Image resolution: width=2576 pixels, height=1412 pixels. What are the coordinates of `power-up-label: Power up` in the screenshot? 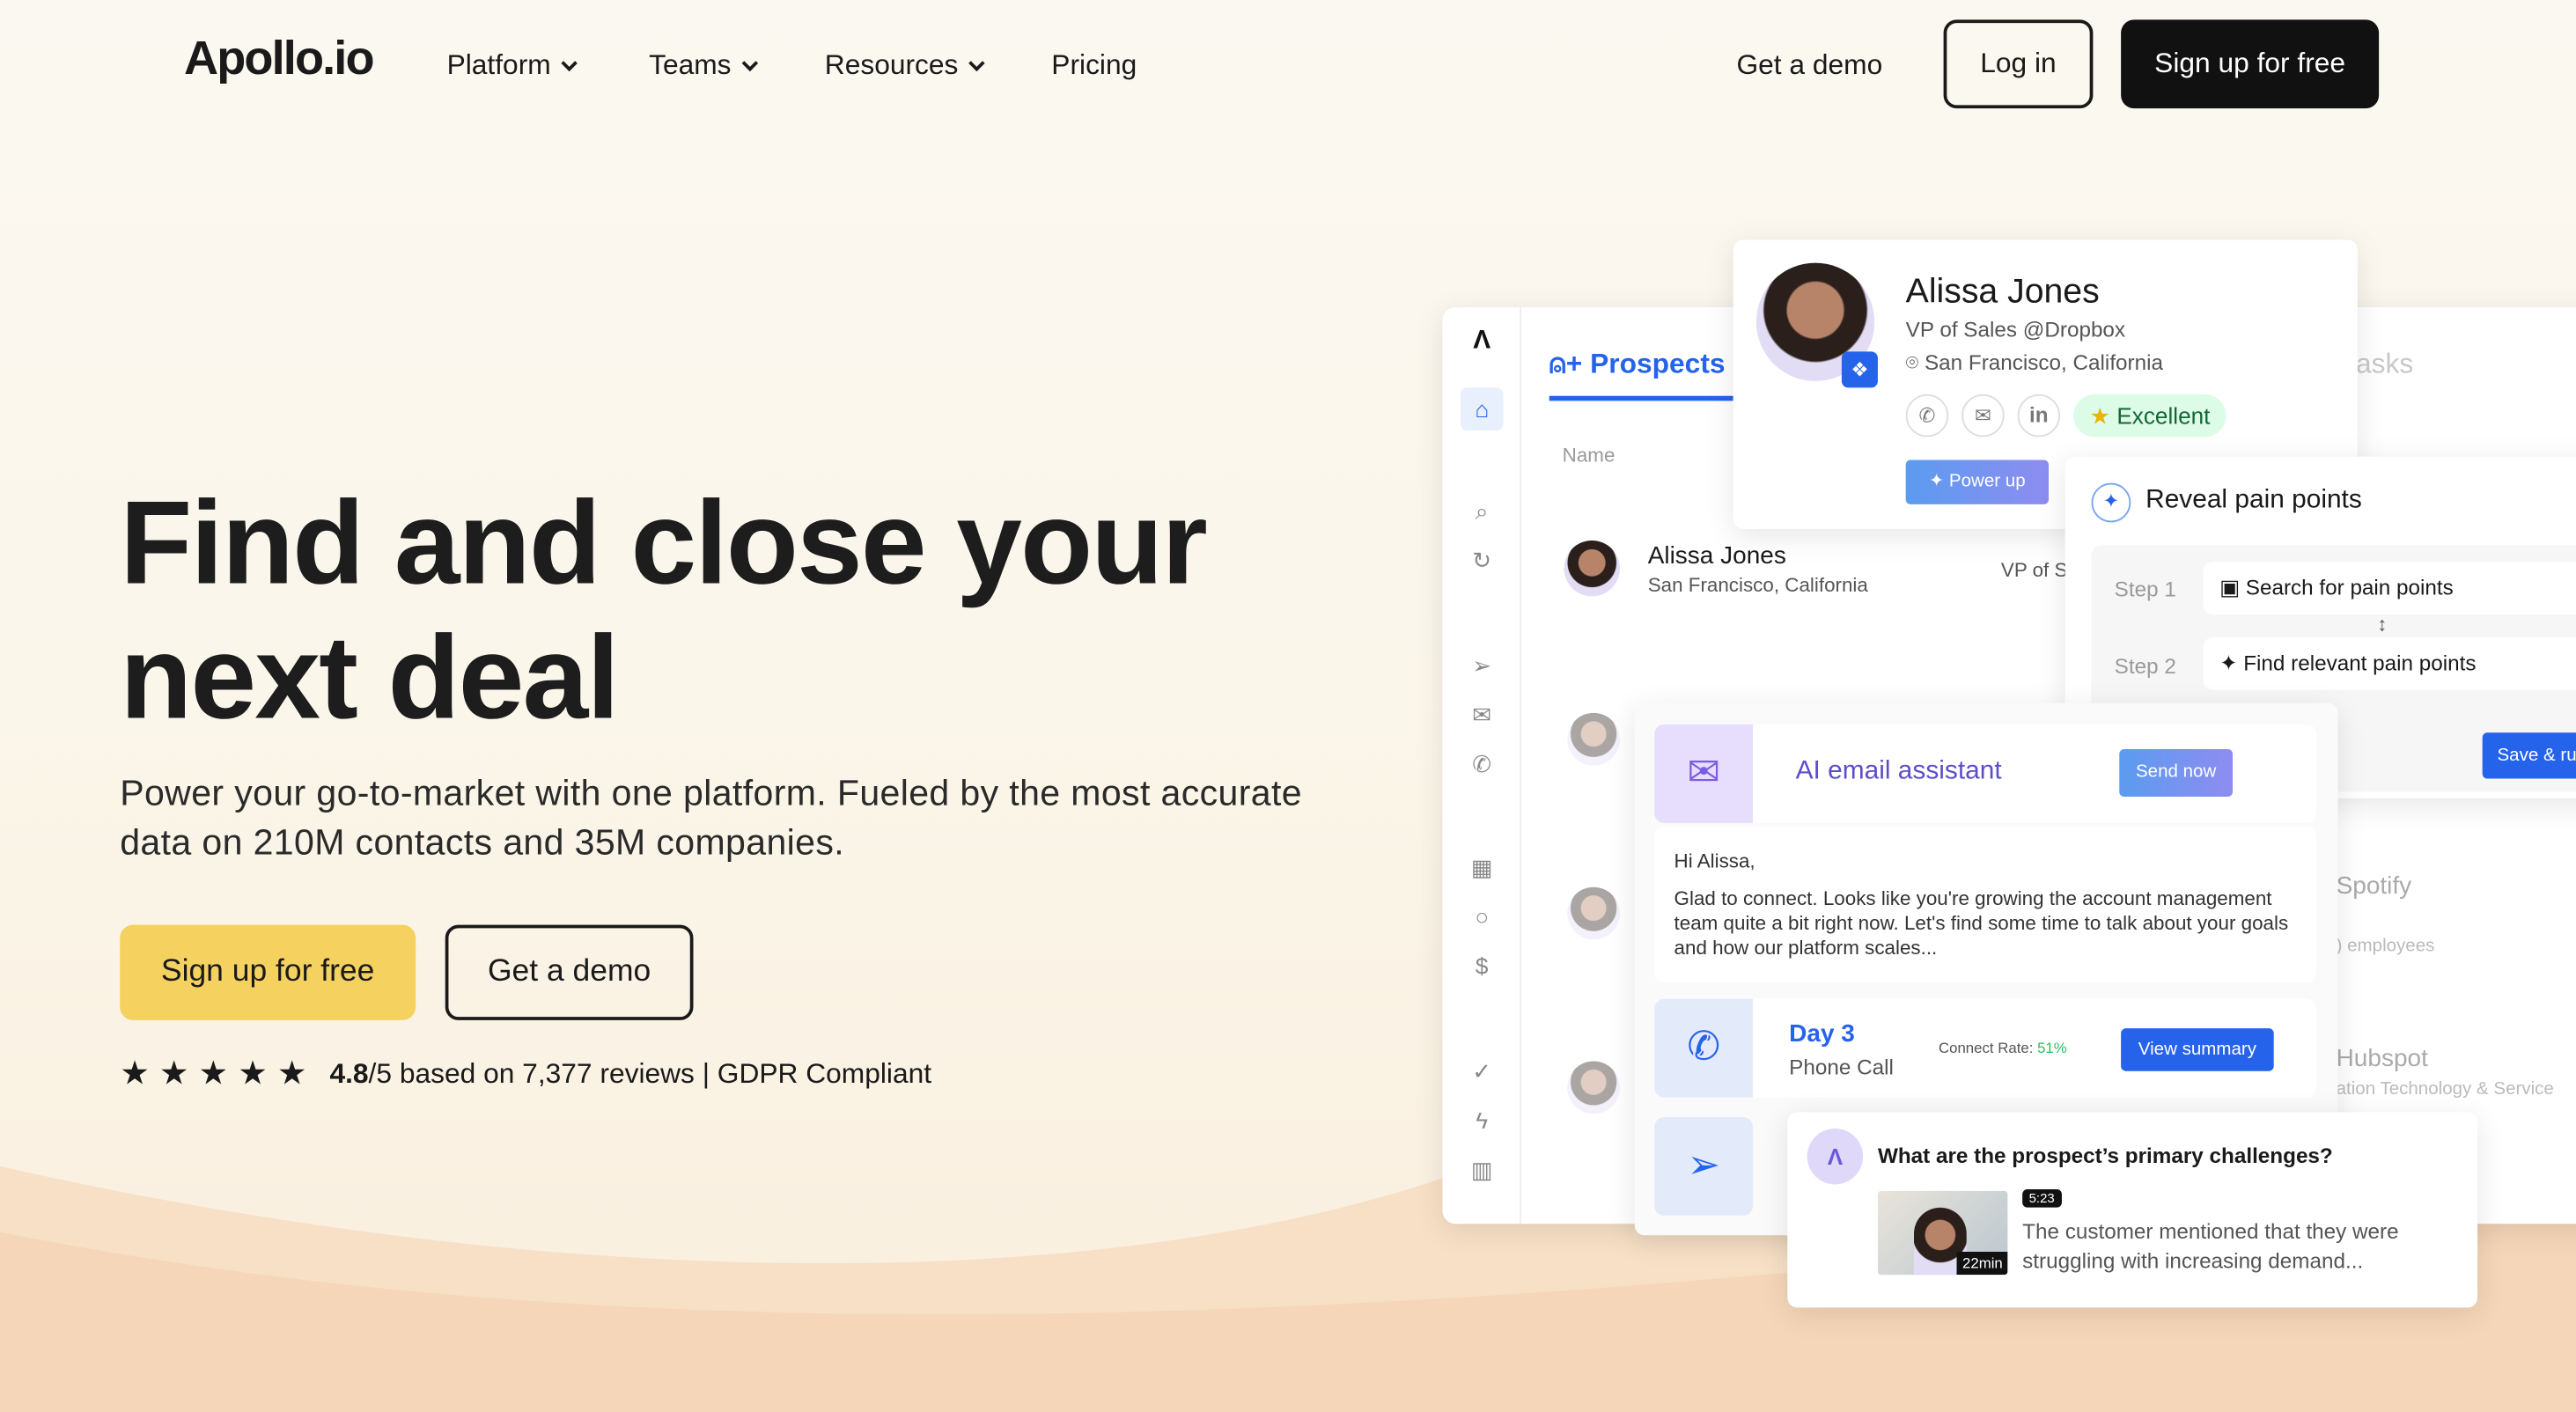 It's located at (1987, 481).